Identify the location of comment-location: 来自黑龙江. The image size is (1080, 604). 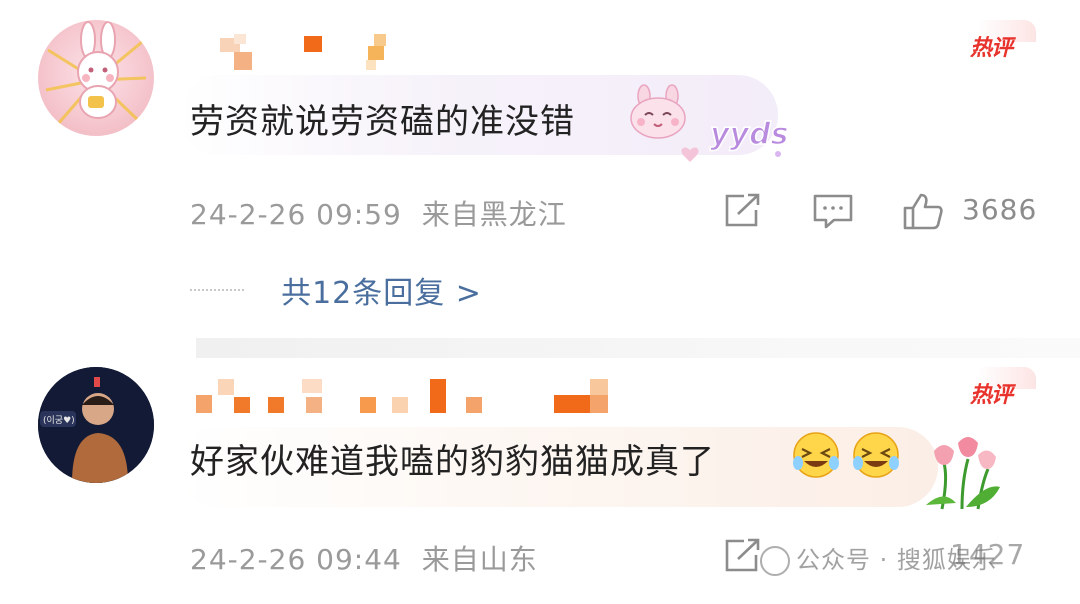
(494, 214).